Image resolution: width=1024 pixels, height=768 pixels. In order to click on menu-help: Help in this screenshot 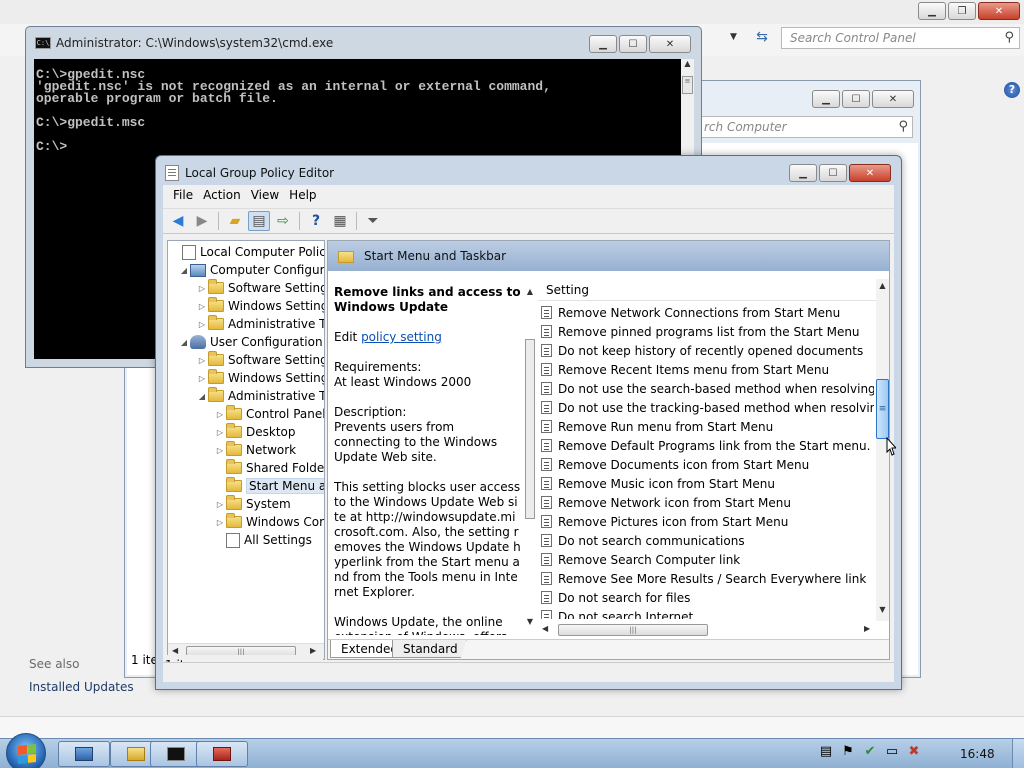, I will do `click(303, 196)`.